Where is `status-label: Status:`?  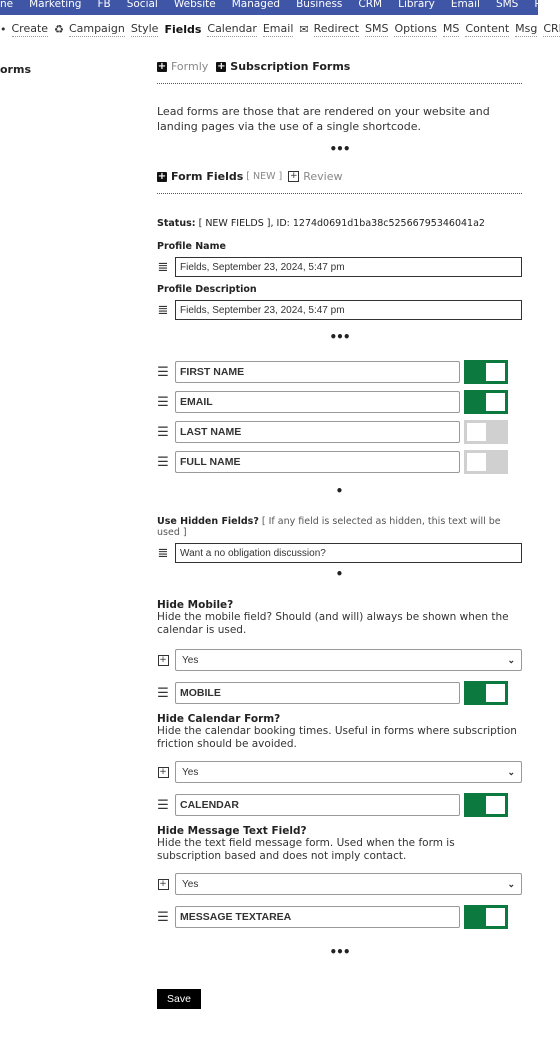
status-label: Status: is located at coordinates (176, 223).